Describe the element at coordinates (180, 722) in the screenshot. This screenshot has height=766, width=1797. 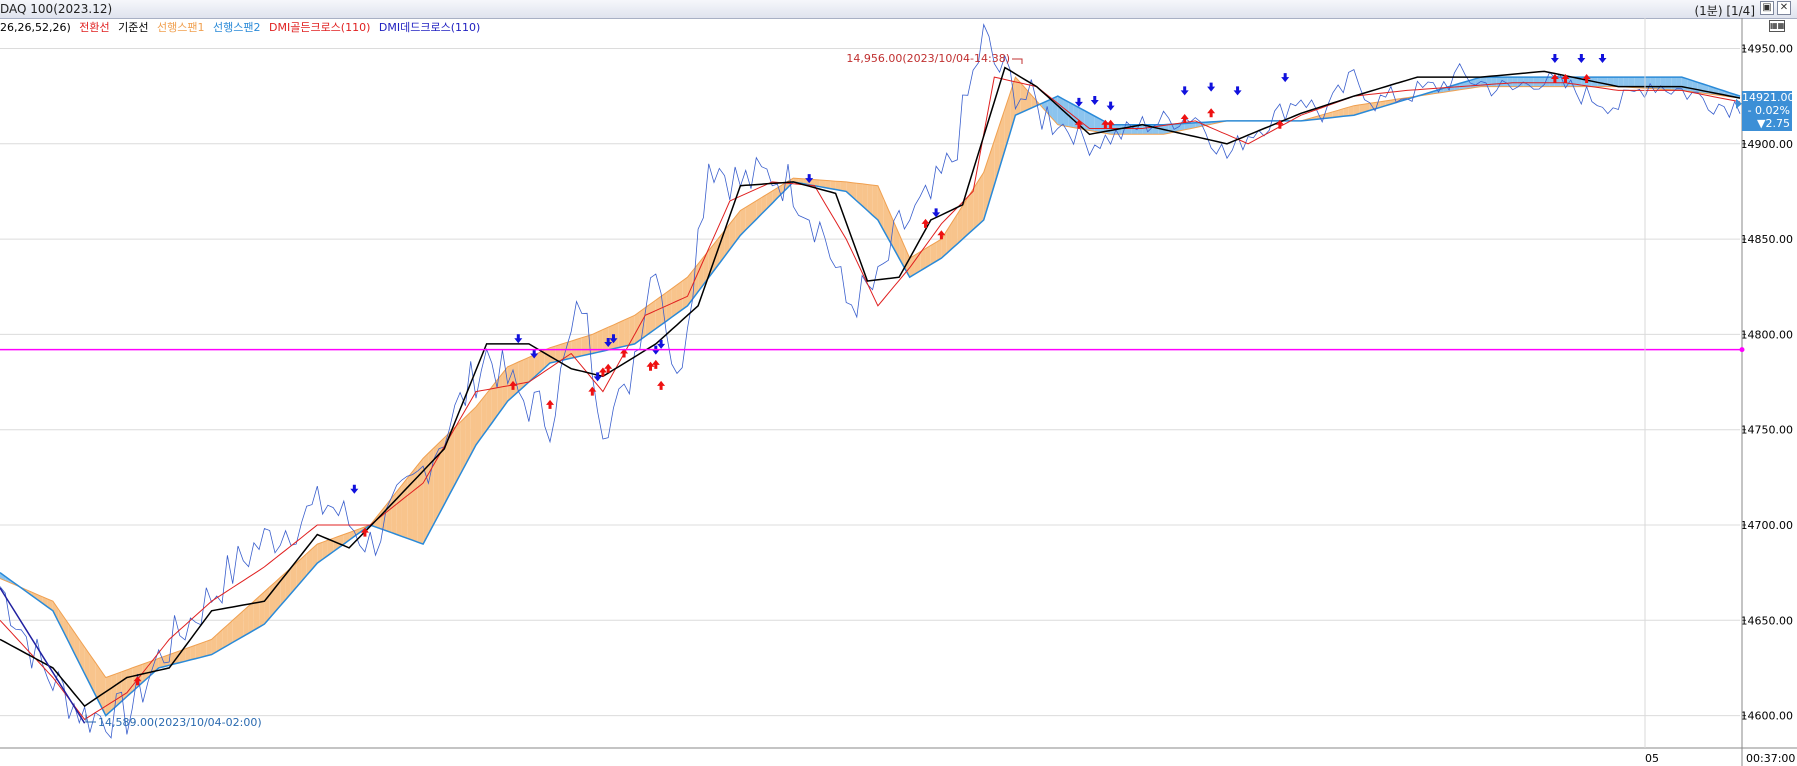
I see `low-annotation-label: 14,589.00(2023/10/04-02:00)` at that location.